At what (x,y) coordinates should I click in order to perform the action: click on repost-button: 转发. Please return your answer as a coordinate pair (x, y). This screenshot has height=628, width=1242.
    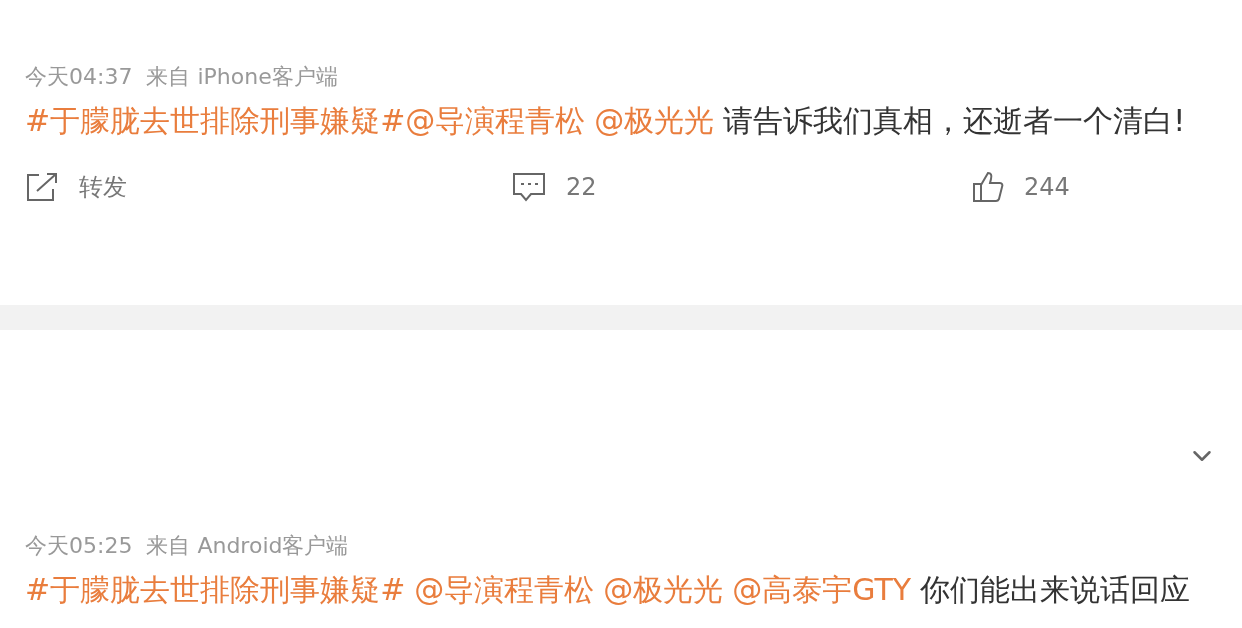
    Looking at the image, I should click on (76, 187).